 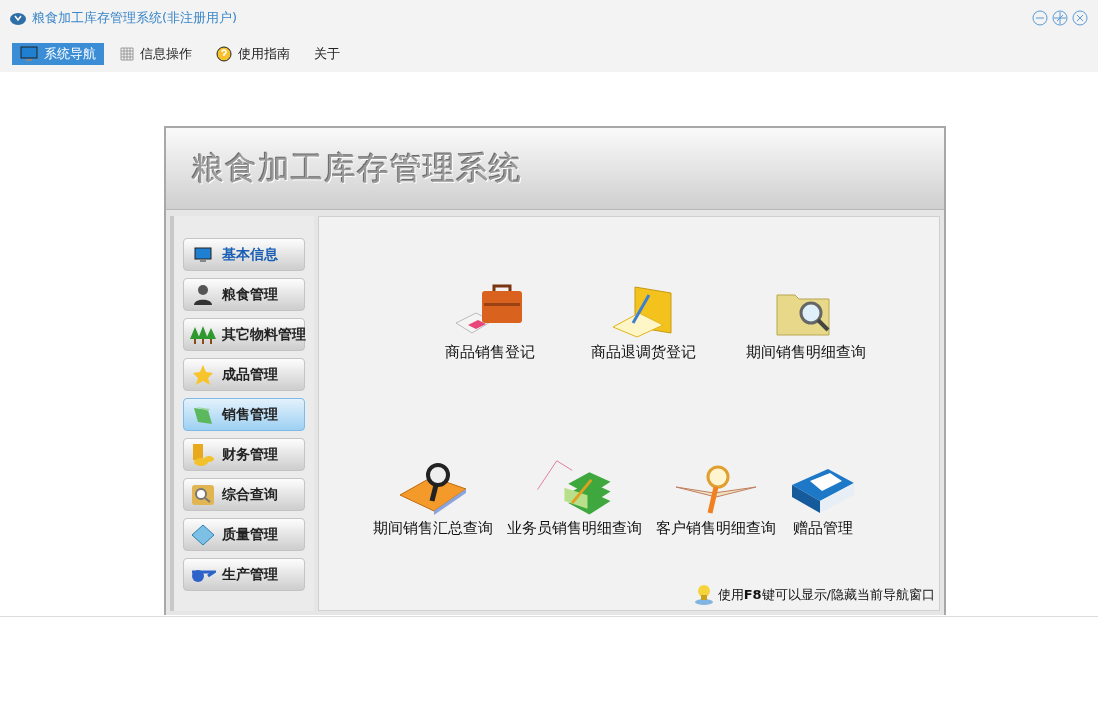 What do you see at coordinates (224, 54) in the screenshot?
I see `help-icon` at bounding box center [224, 54].